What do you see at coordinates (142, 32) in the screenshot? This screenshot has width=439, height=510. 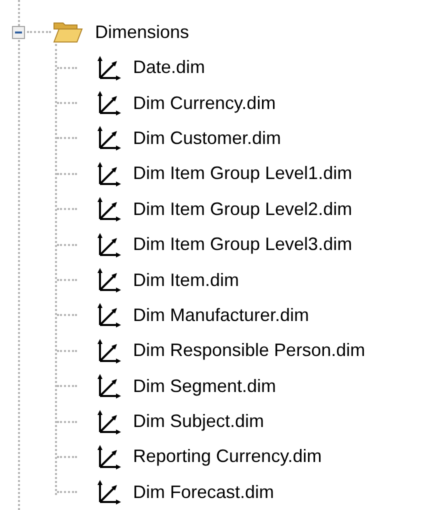 I see `tree-item: Dimensions` at bounding box center [142, 32].